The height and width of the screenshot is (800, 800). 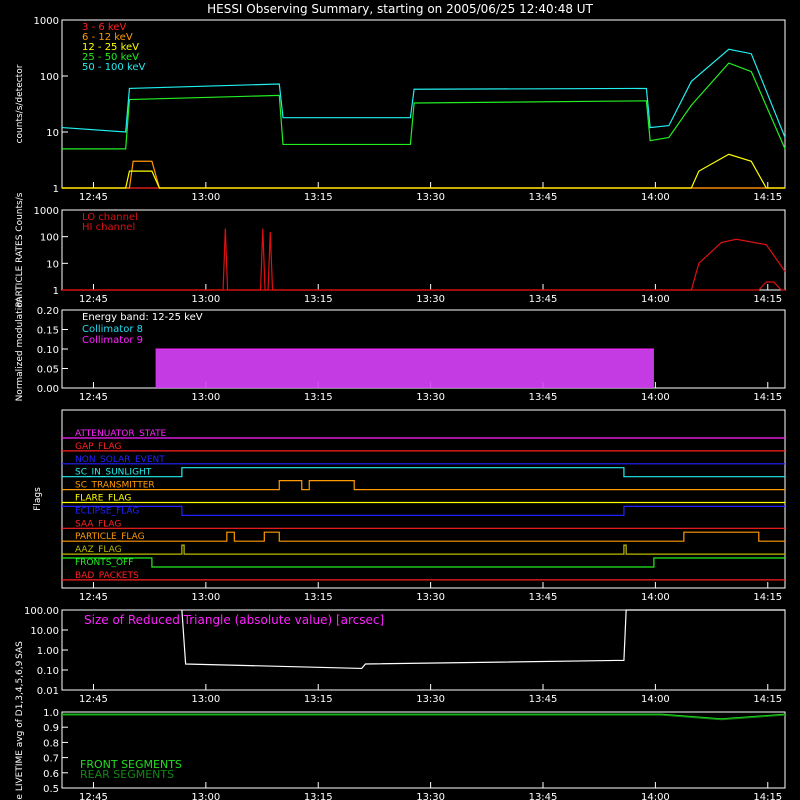 What do you see at coordinates (52, 133) in the screenshot?
I see `counts-ytick-label: 10` at bounding box center [52, 133].